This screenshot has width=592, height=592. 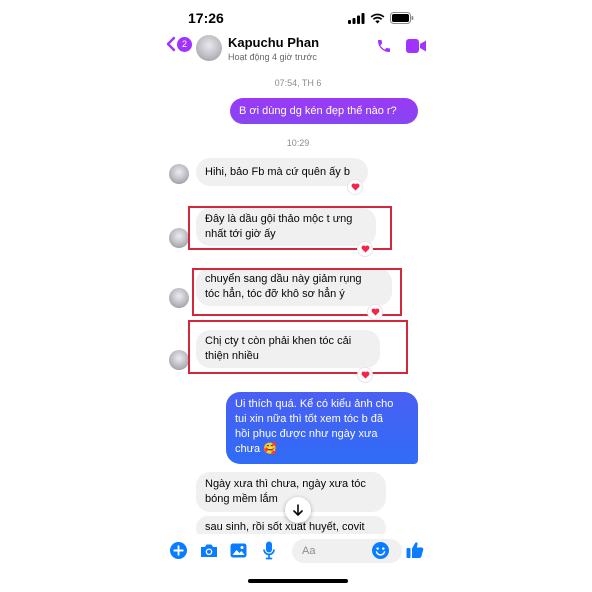 What do you see at coordinates (171, 44) in the screenshot?
I see `chevron-left-icon` at bounding box center [171, 44].